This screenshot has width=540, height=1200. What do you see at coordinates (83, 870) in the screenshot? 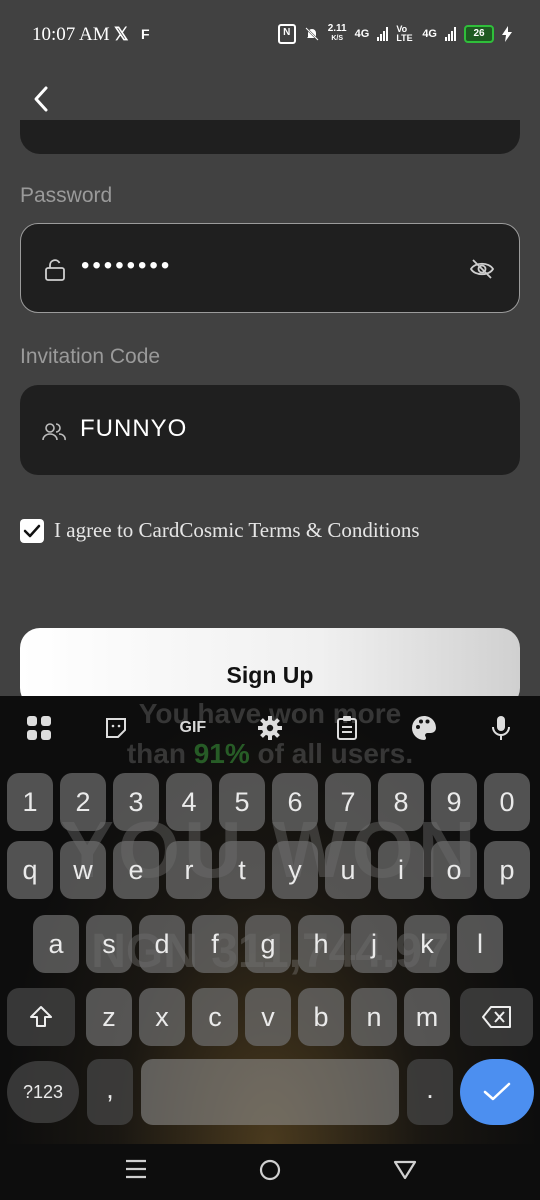
I see `key-w: w` at bounding box center [83, 870].